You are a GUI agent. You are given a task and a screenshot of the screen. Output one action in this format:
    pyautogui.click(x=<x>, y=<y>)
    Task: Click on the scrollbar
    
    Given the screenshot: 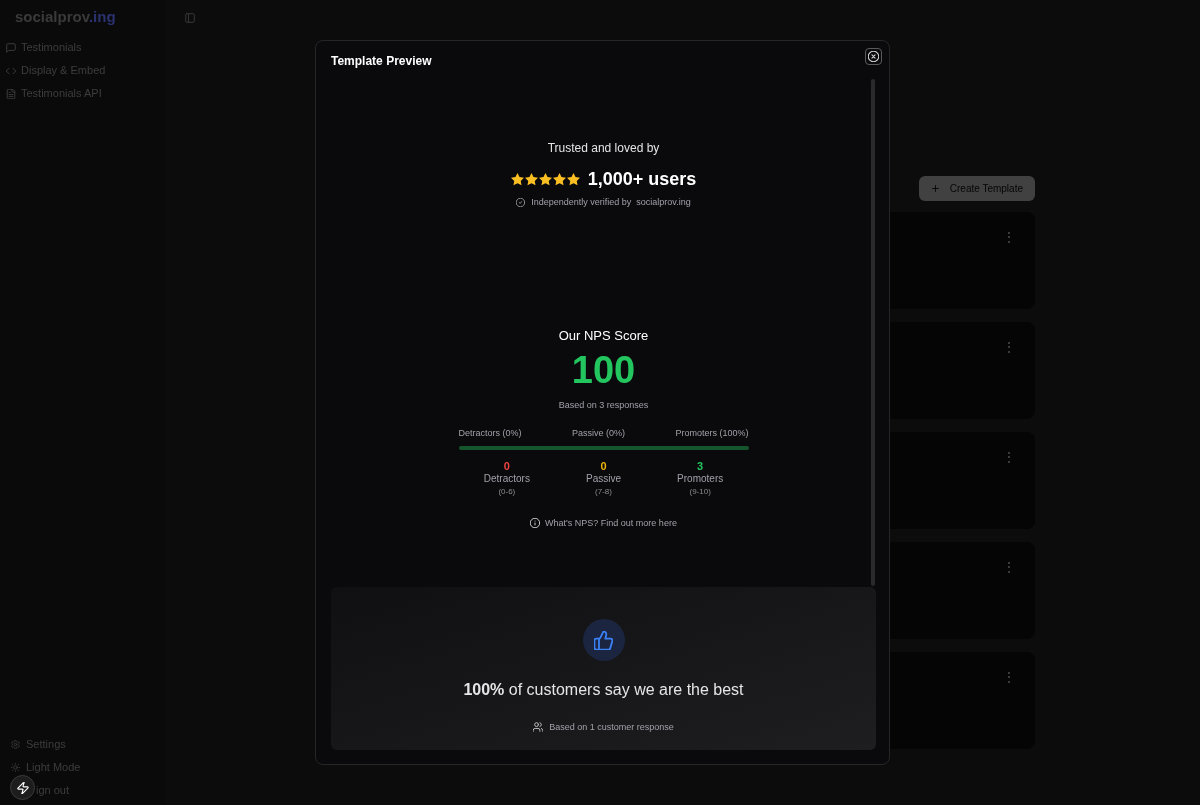 What is the action you would take?
    pyautogui.click(x=873, y=332)
    